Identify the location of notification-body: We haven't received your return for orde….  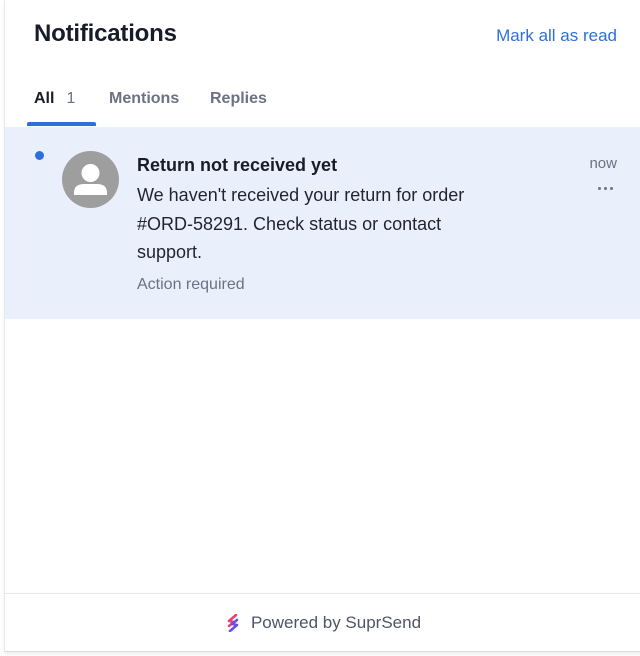
(347, 224).